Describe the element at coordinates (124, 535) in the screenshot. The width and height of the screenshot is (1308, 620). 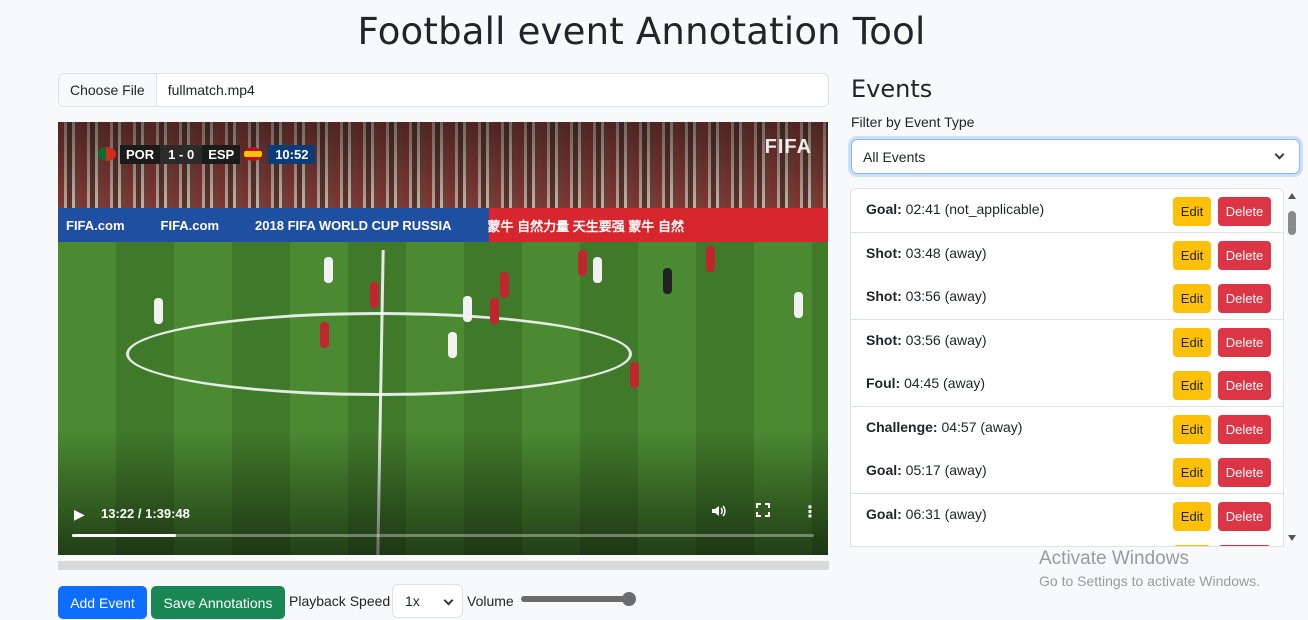
I see `seek-progress` at that location.